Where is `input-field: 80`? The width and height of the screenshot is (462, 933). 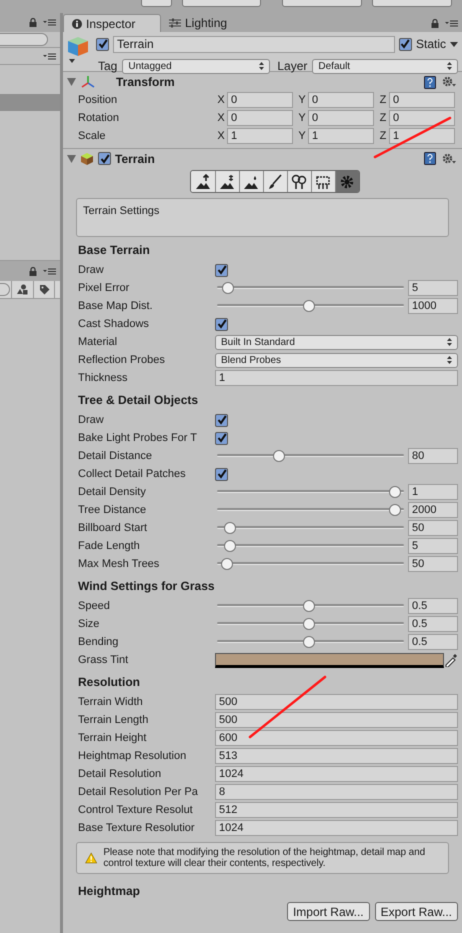
input-field: 80 is located at coordinates (433, 456).